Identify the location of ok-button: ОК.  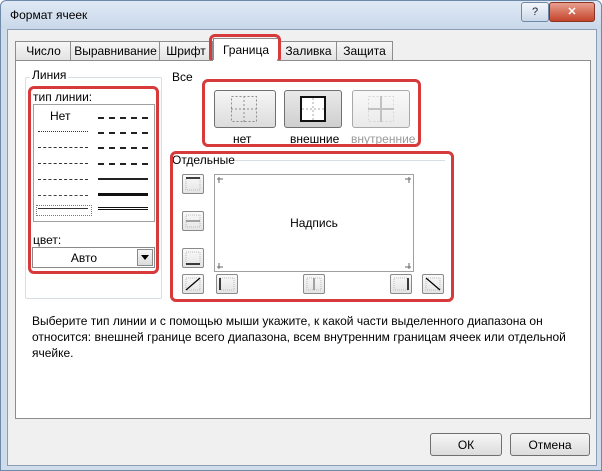
(466, 444).